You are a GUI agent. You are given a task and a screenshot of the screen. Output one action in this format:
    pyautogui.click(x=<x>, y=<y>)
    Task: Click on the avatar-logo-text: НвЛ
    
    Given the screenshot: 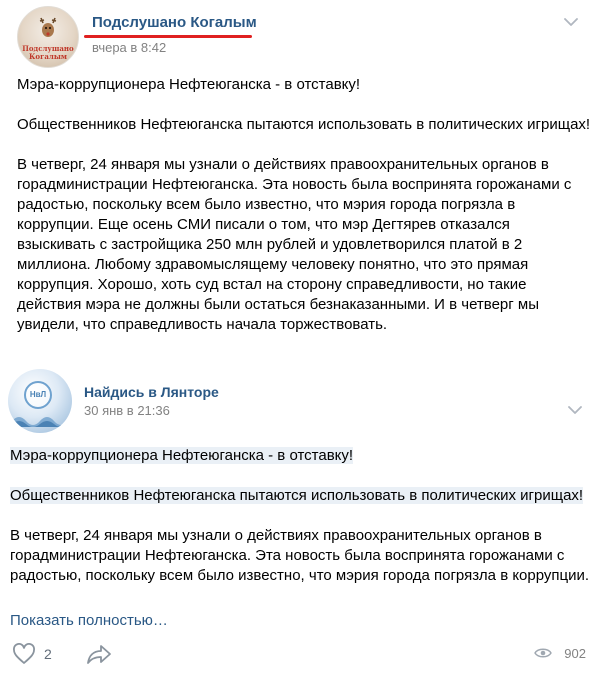 What is the action you would take?
    pyautogui.click(x=38, y=395)
    